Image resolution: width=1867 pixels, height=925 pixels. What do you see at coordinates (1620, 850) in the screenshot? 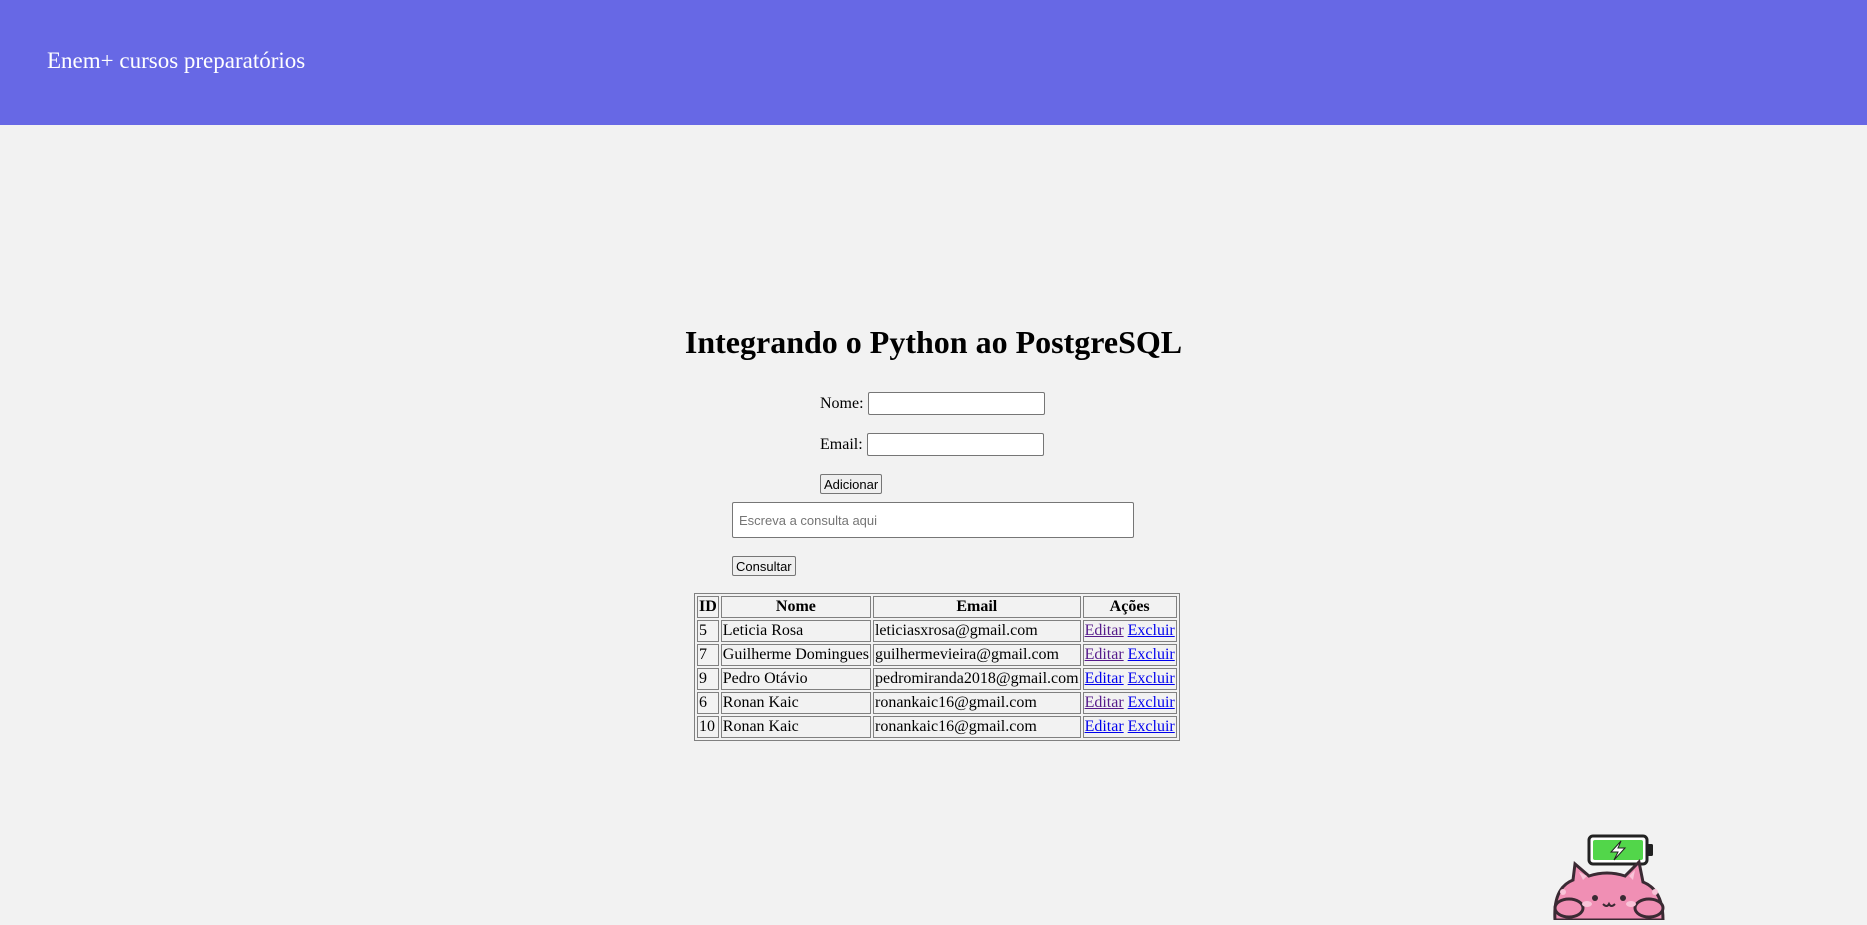
I see `battery-charging-icon` at bounding box center [1620, 850].